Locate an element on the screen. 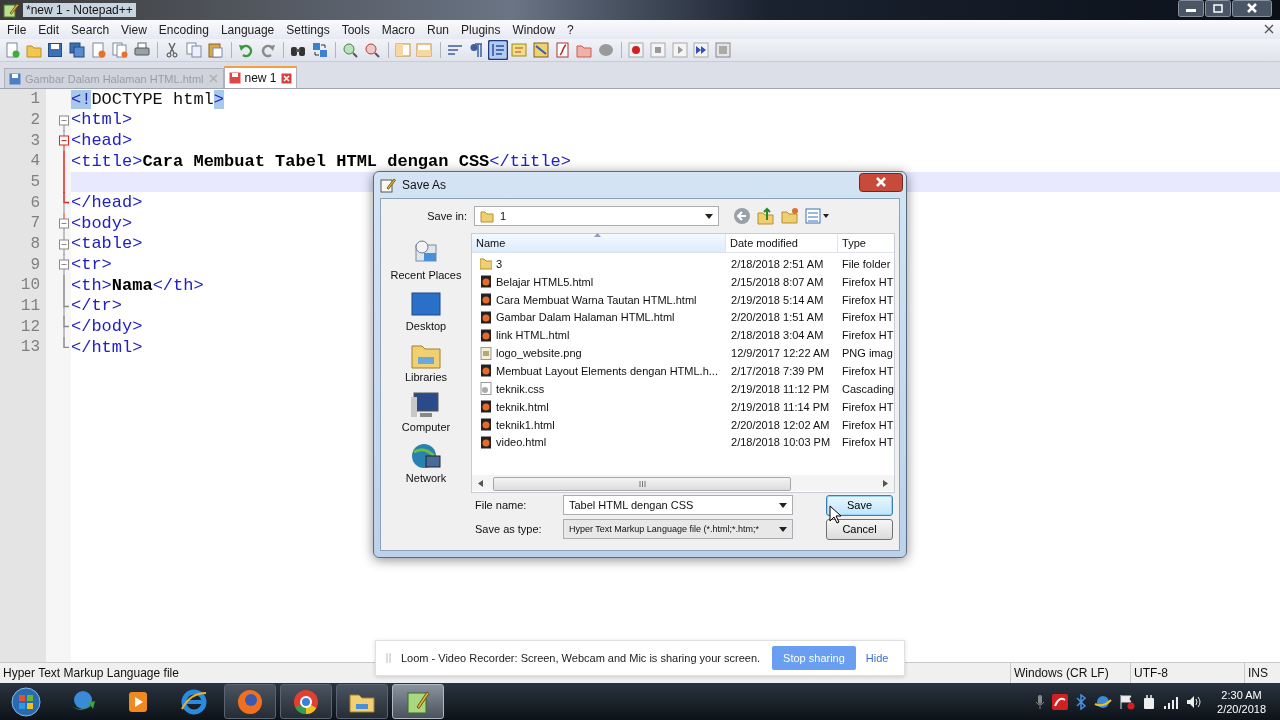 The height and width of the screenshot is (720, 1280). menu-item: Macro is located at coordinates (399, 29).